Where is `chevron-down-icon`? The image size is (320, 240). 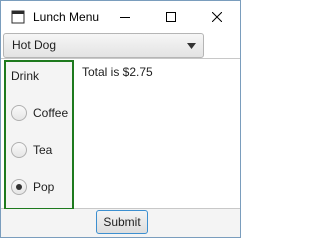 chevron-down-icon is located at coordinates (191, 46).